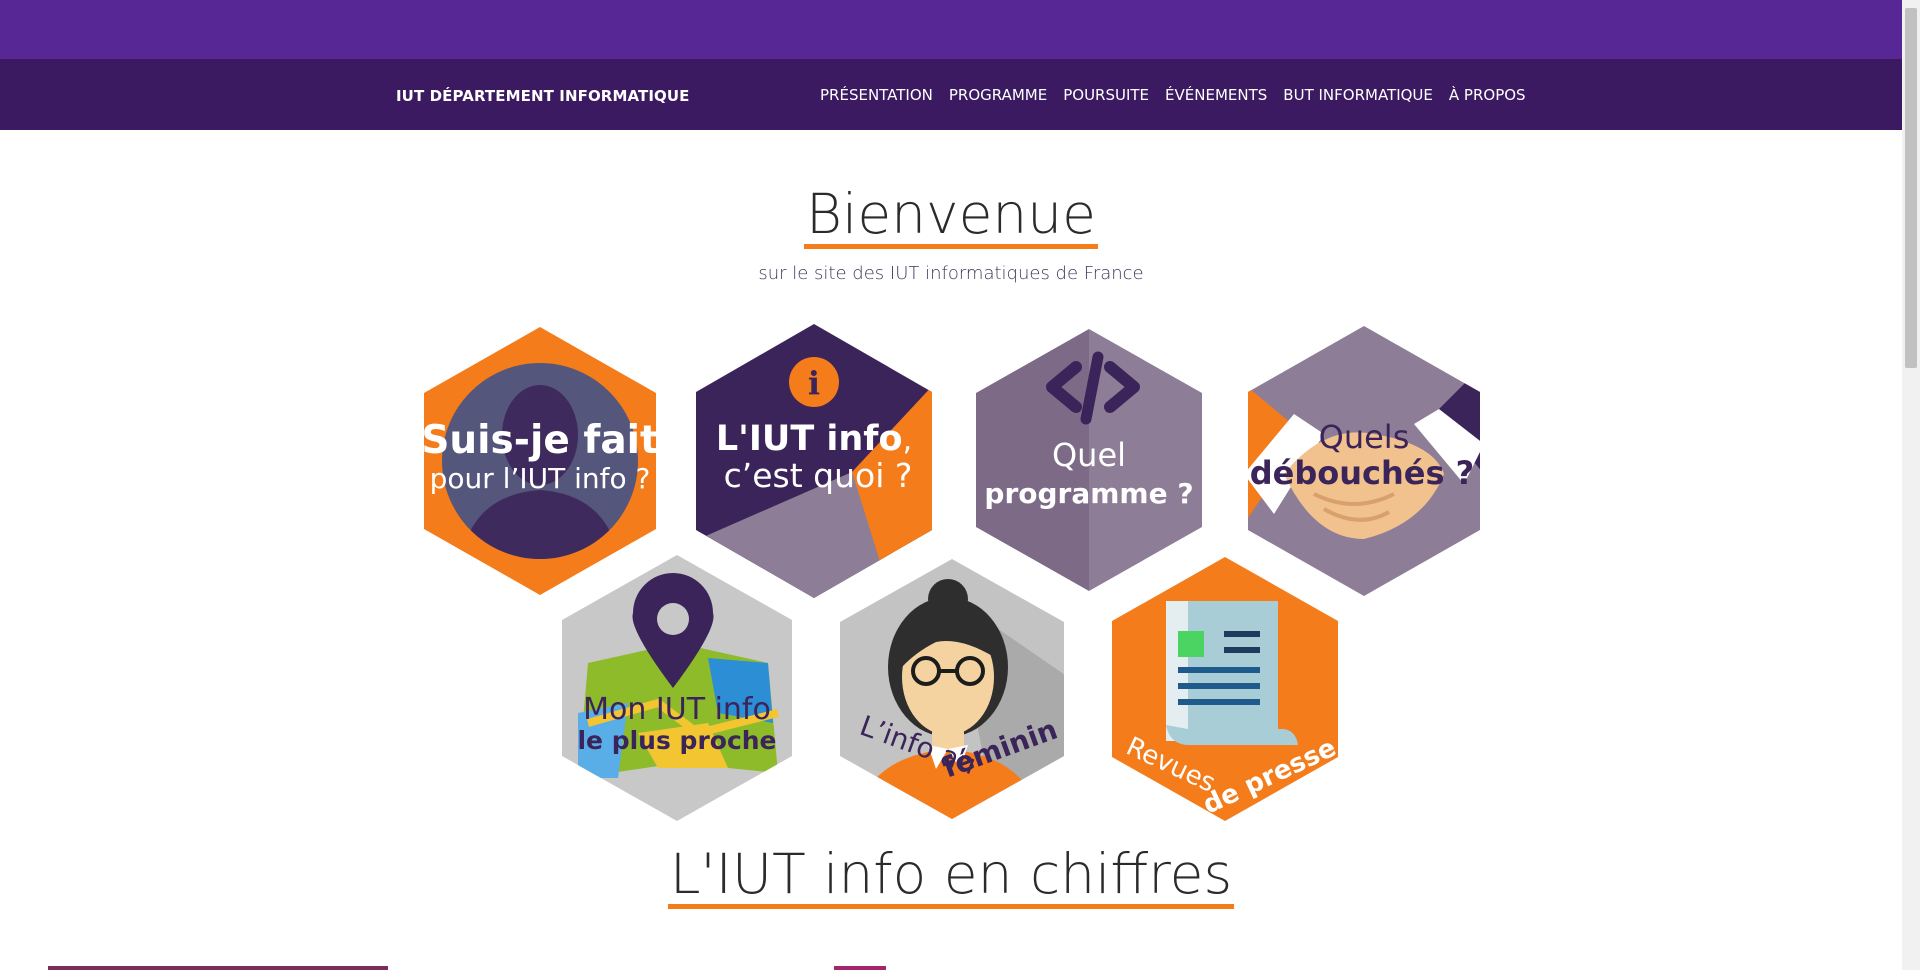 This screenshot has width=1920, height=970. I want to click on menu-item-poursuite: POURSUITE, so click(1106, 95).